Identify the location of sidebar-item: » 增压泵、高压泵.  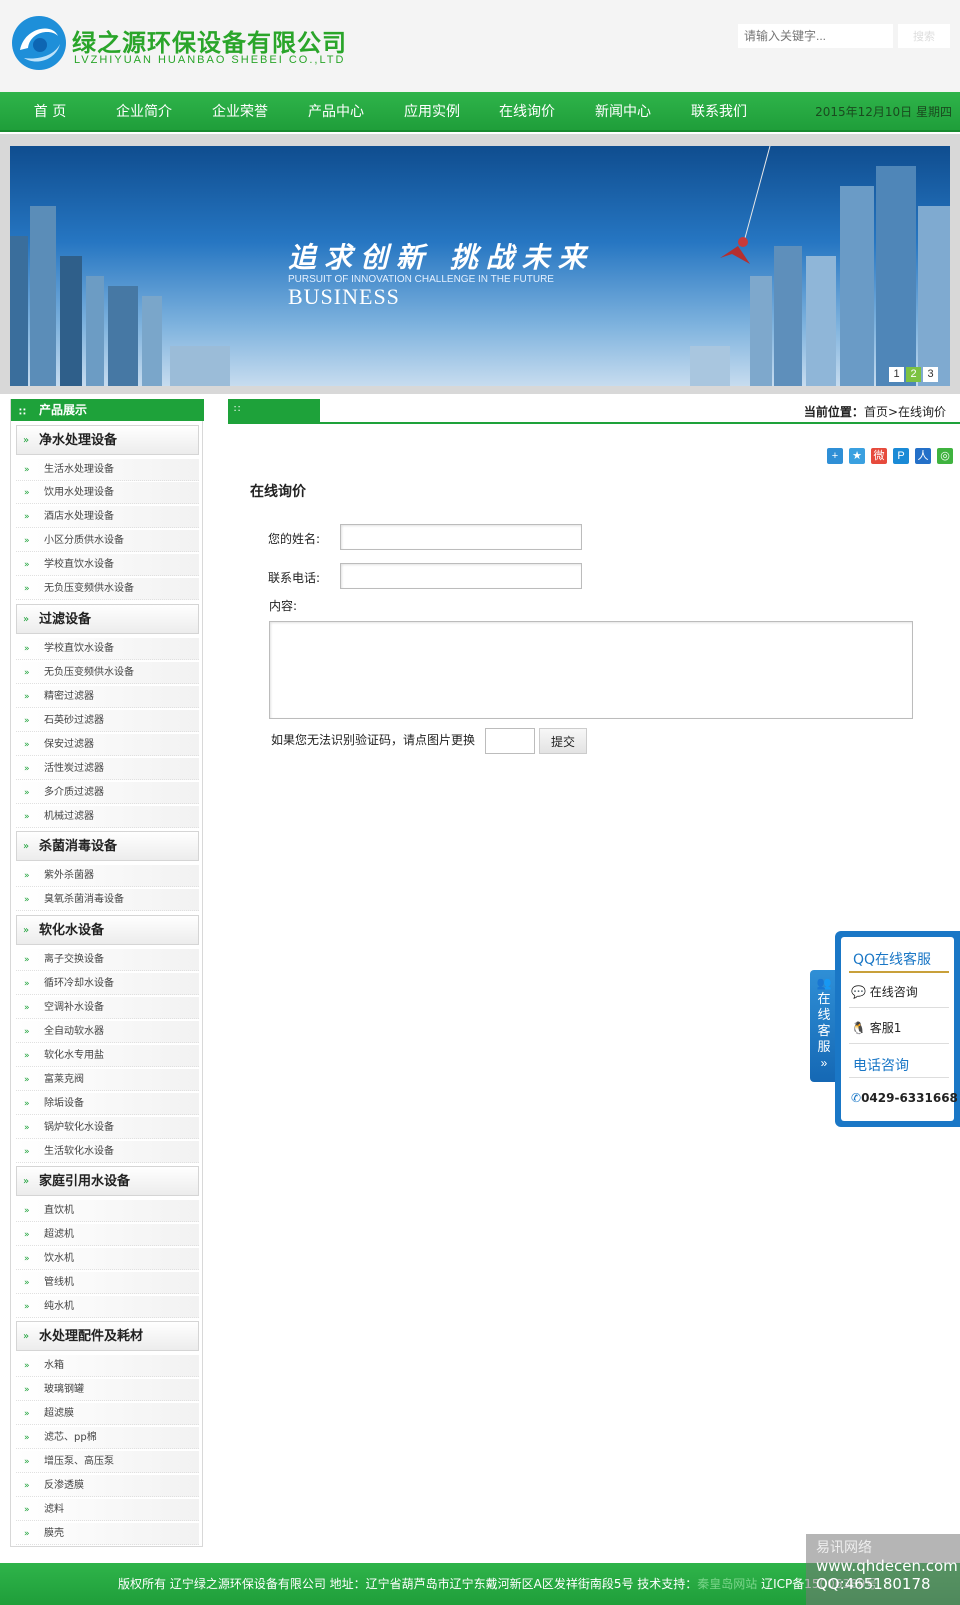
(107, 1462).